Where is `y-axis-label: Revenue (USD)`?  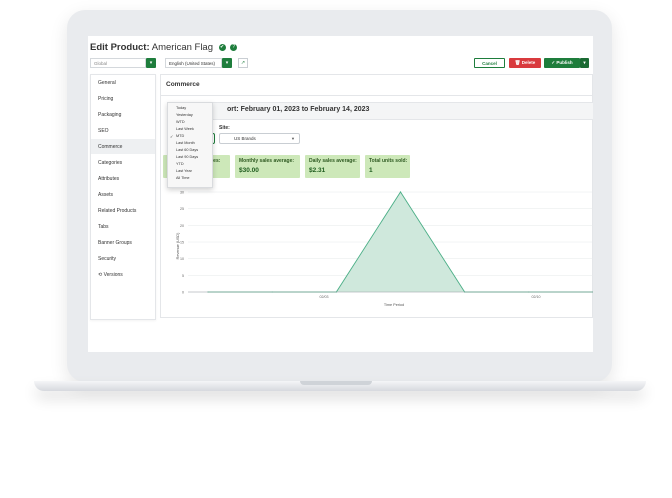
y-axis-label: Revenue (USD) is located at coordinates (178, 246).